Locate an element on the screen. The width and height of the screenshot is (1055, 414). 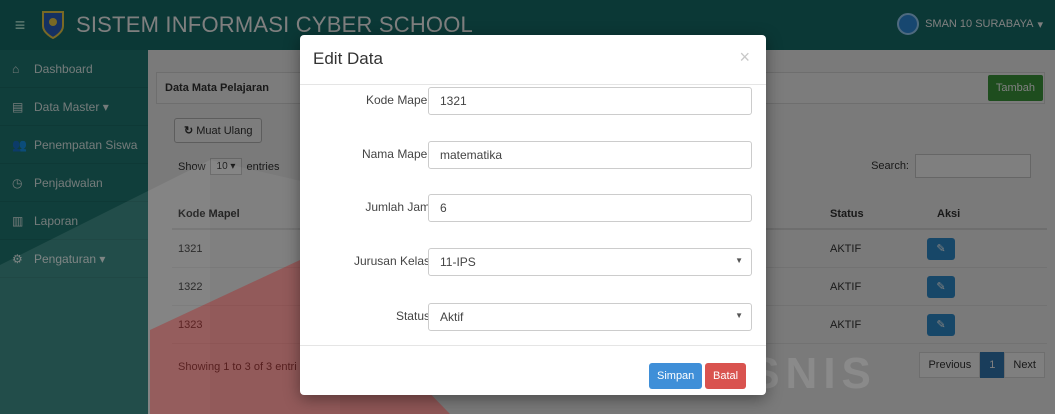
jumlah-jam-field: Jumlah Jam 6 is located at coordinates (533, 208).